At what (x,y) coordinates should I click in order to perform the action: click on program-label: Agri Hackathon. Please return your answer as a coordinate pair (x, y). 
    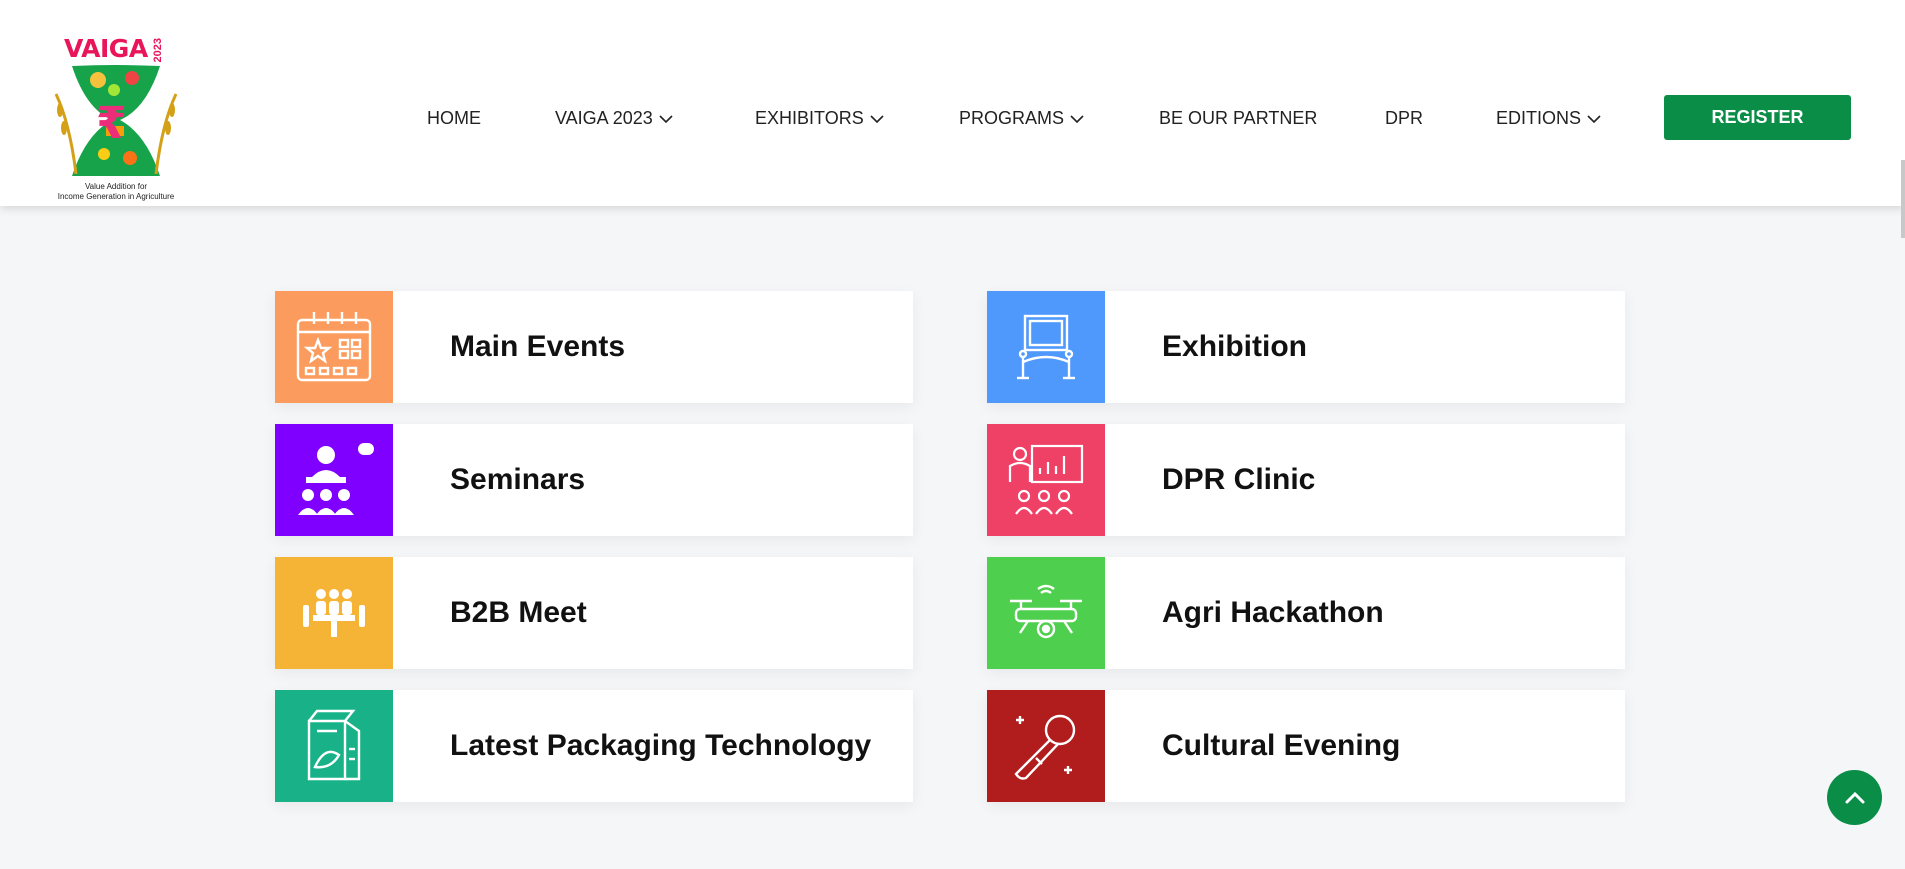
    Looking at the image, I should click on (1273, 612).